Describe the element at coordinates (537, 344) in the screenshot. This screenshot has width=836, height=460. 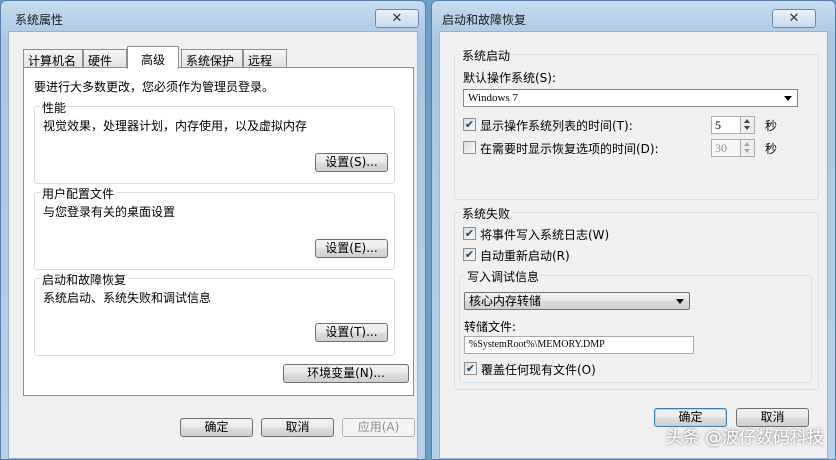
I see `dump-file-value: %SystemRoot%\MEMORY.DMP` at that location.